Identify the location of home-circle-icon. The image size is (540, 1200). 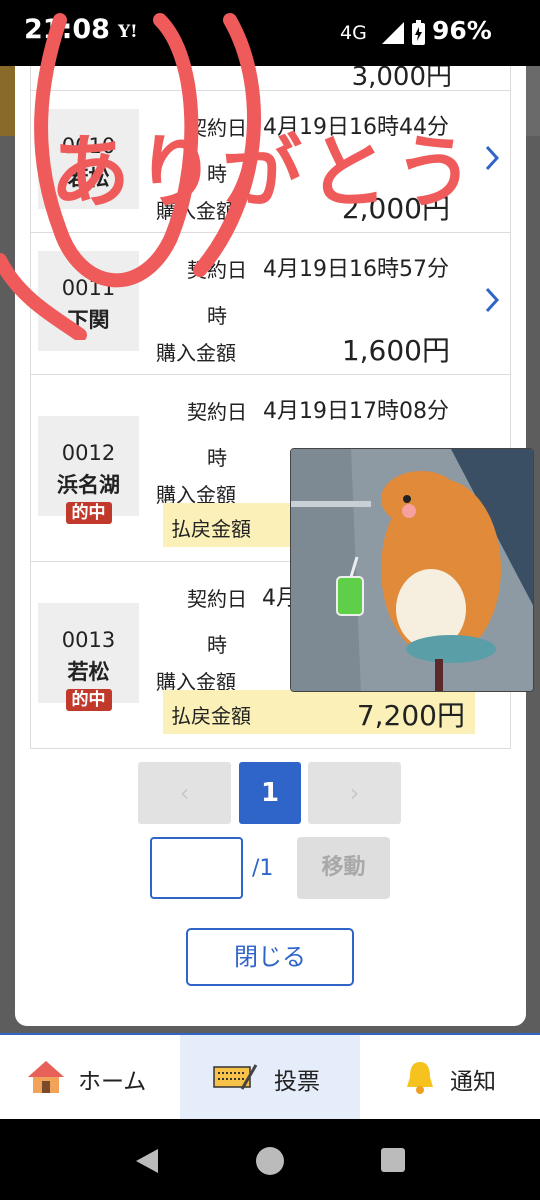
(270, 1161).